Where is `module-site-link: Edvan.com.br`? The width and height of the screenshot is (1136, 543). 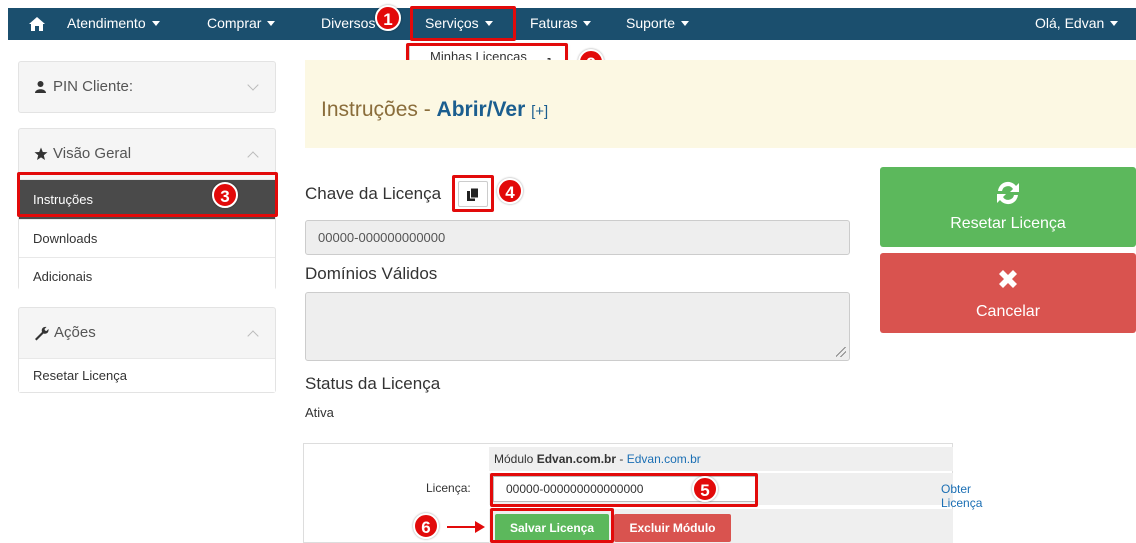 module-site-link: Edvan.com.br is located at coordinates (664, 459).